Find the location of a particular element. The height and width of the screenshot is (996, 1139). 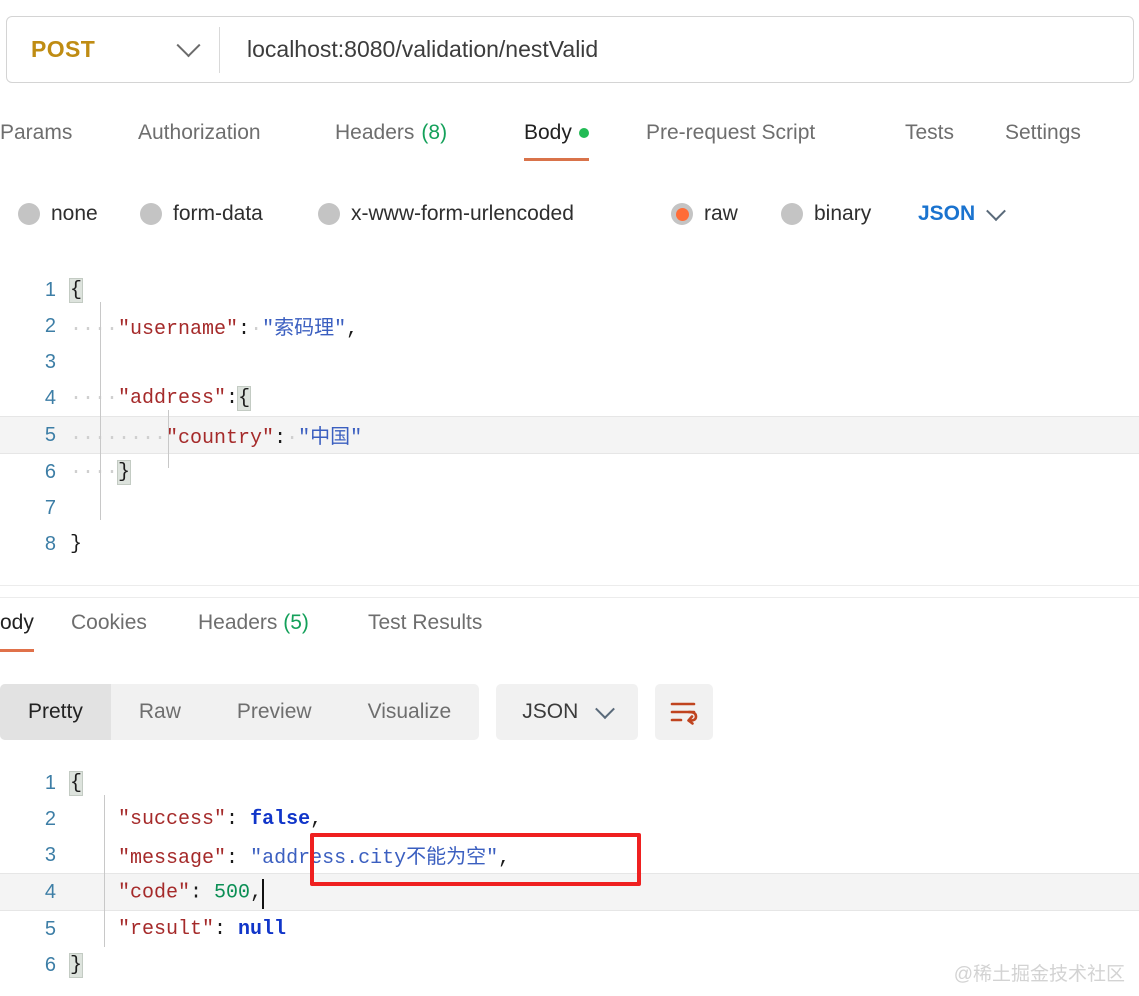

code-token: "message" is located at coordinates (172, 858).